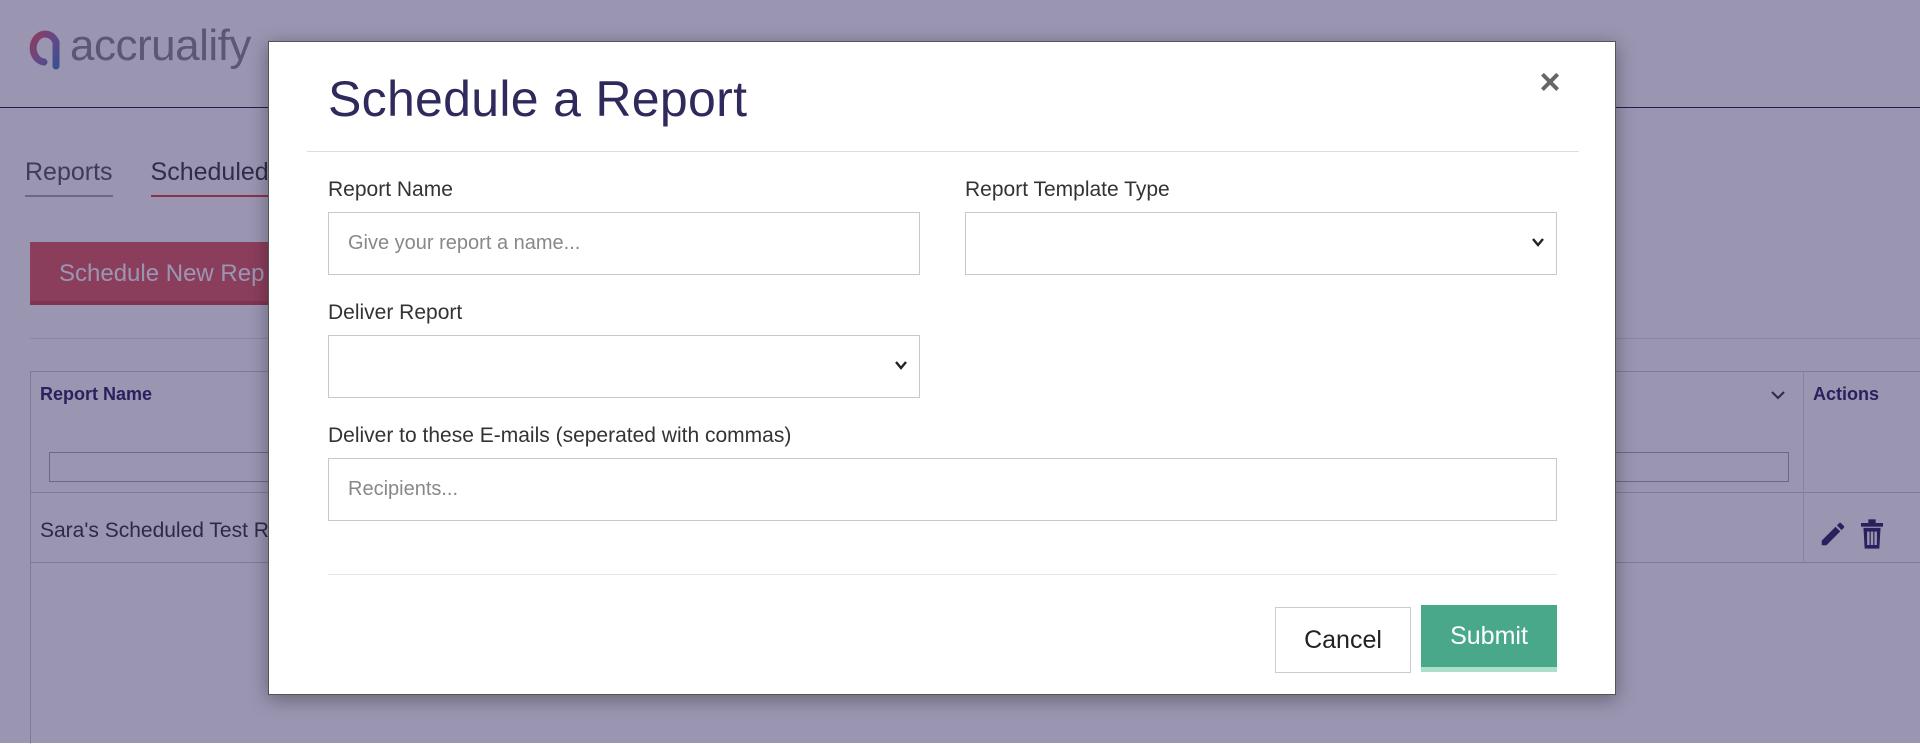 This screenshot has height=744, width=1920. I want to click on report-name-label: Report Name, so click(390, 189).